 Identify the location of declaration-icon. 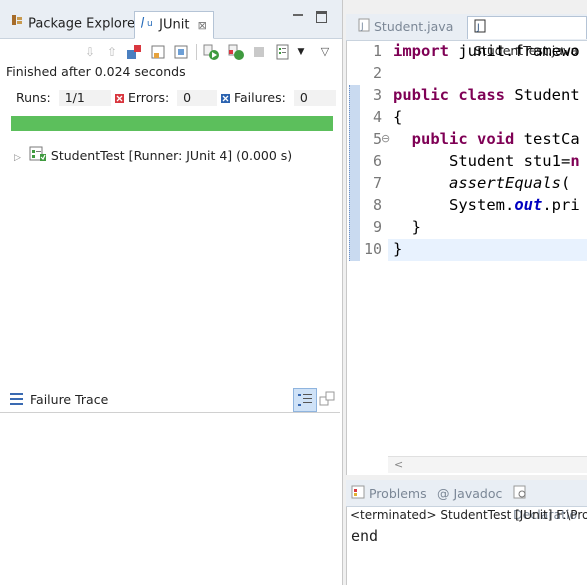
(520, 495).